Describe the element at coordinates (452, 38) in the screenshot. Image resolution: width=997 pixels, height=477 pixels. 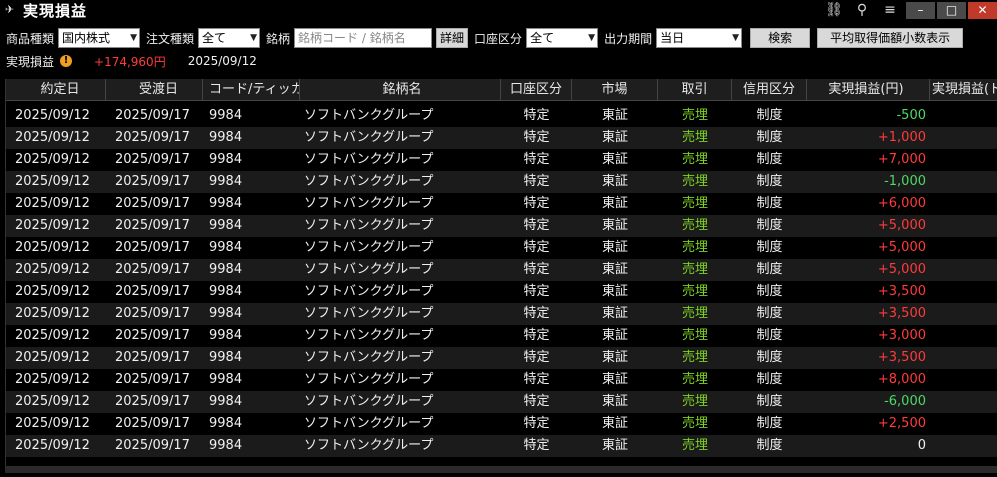
I see `detail-button: 詳細` at that location.